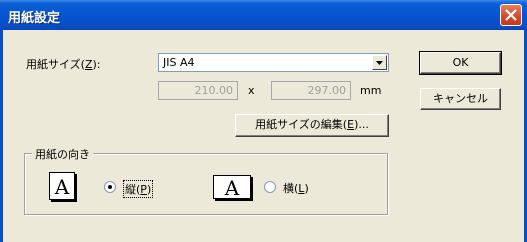 The height and width of the screenshot is (242, 527). What do you see at coordinates (270, 187) in the screenshot?
I see `landscape-radio` at bounding box center [270, 187].